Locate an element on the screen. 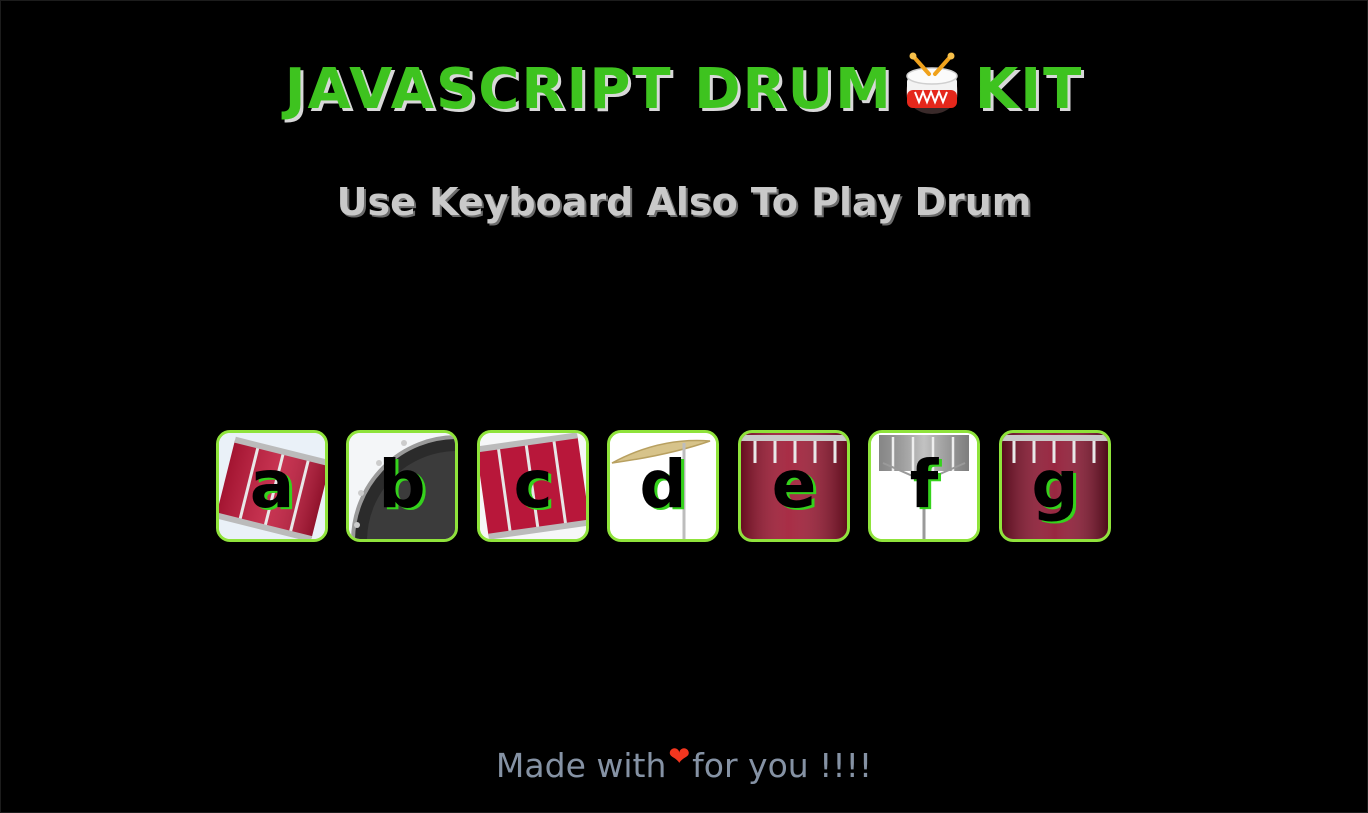  page-title: JAVASCRIPT DRUM KIT is located at coordinates (684, 91).